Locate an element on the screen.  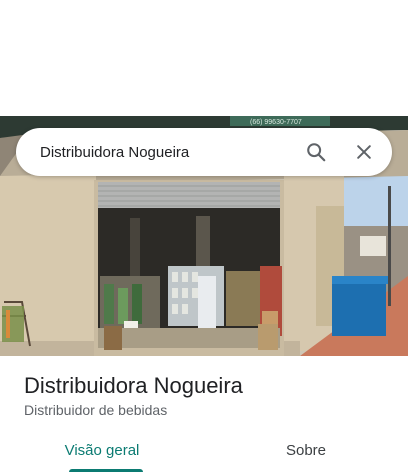
place-title: Distribuidora Nogueira is located at coordinates (133, 385).